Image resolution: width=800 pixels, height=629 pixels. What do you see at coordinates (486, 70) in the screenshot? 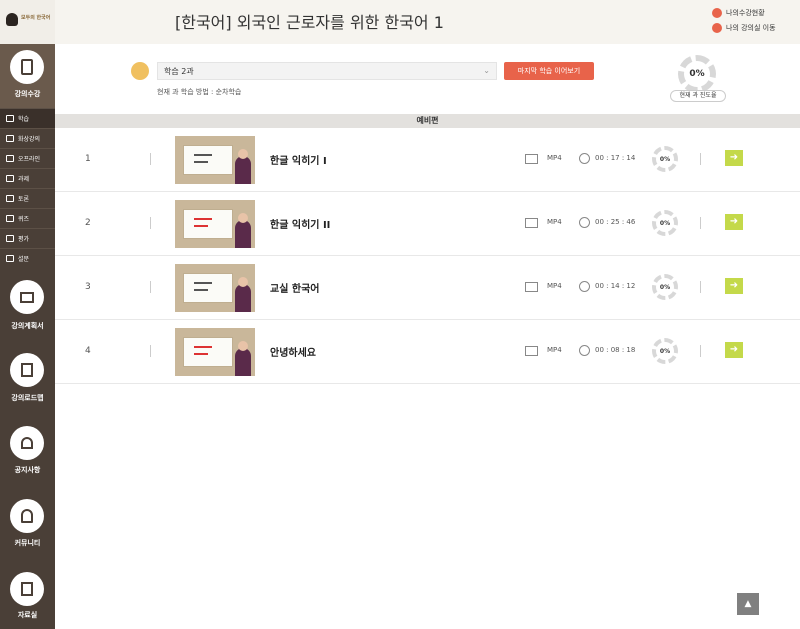
I see `chevron-down-icon: ⌄` at bounding box center [486, 70].